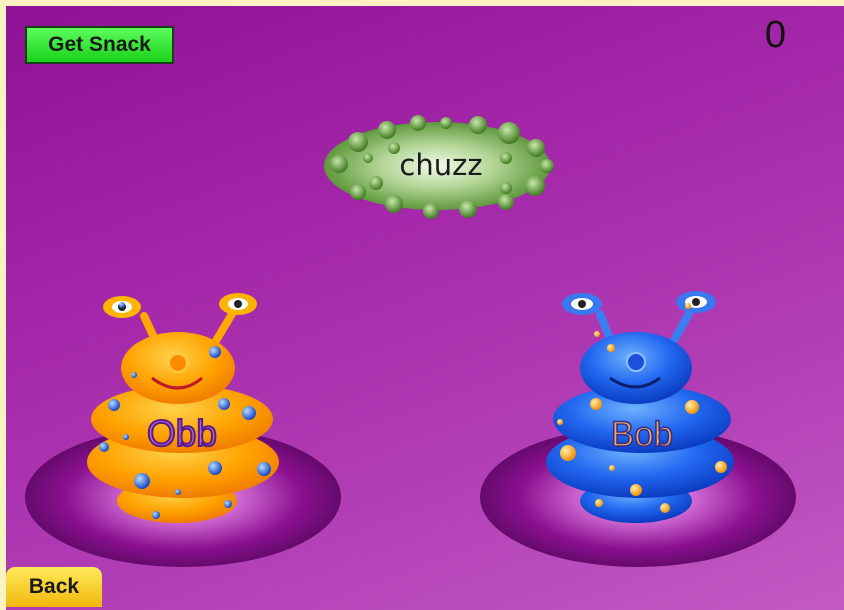  What do you see at coordinates (99, 45) in the screenshot?
I see `get-snack-button: Get Snack` at bounding box center [99, 45].